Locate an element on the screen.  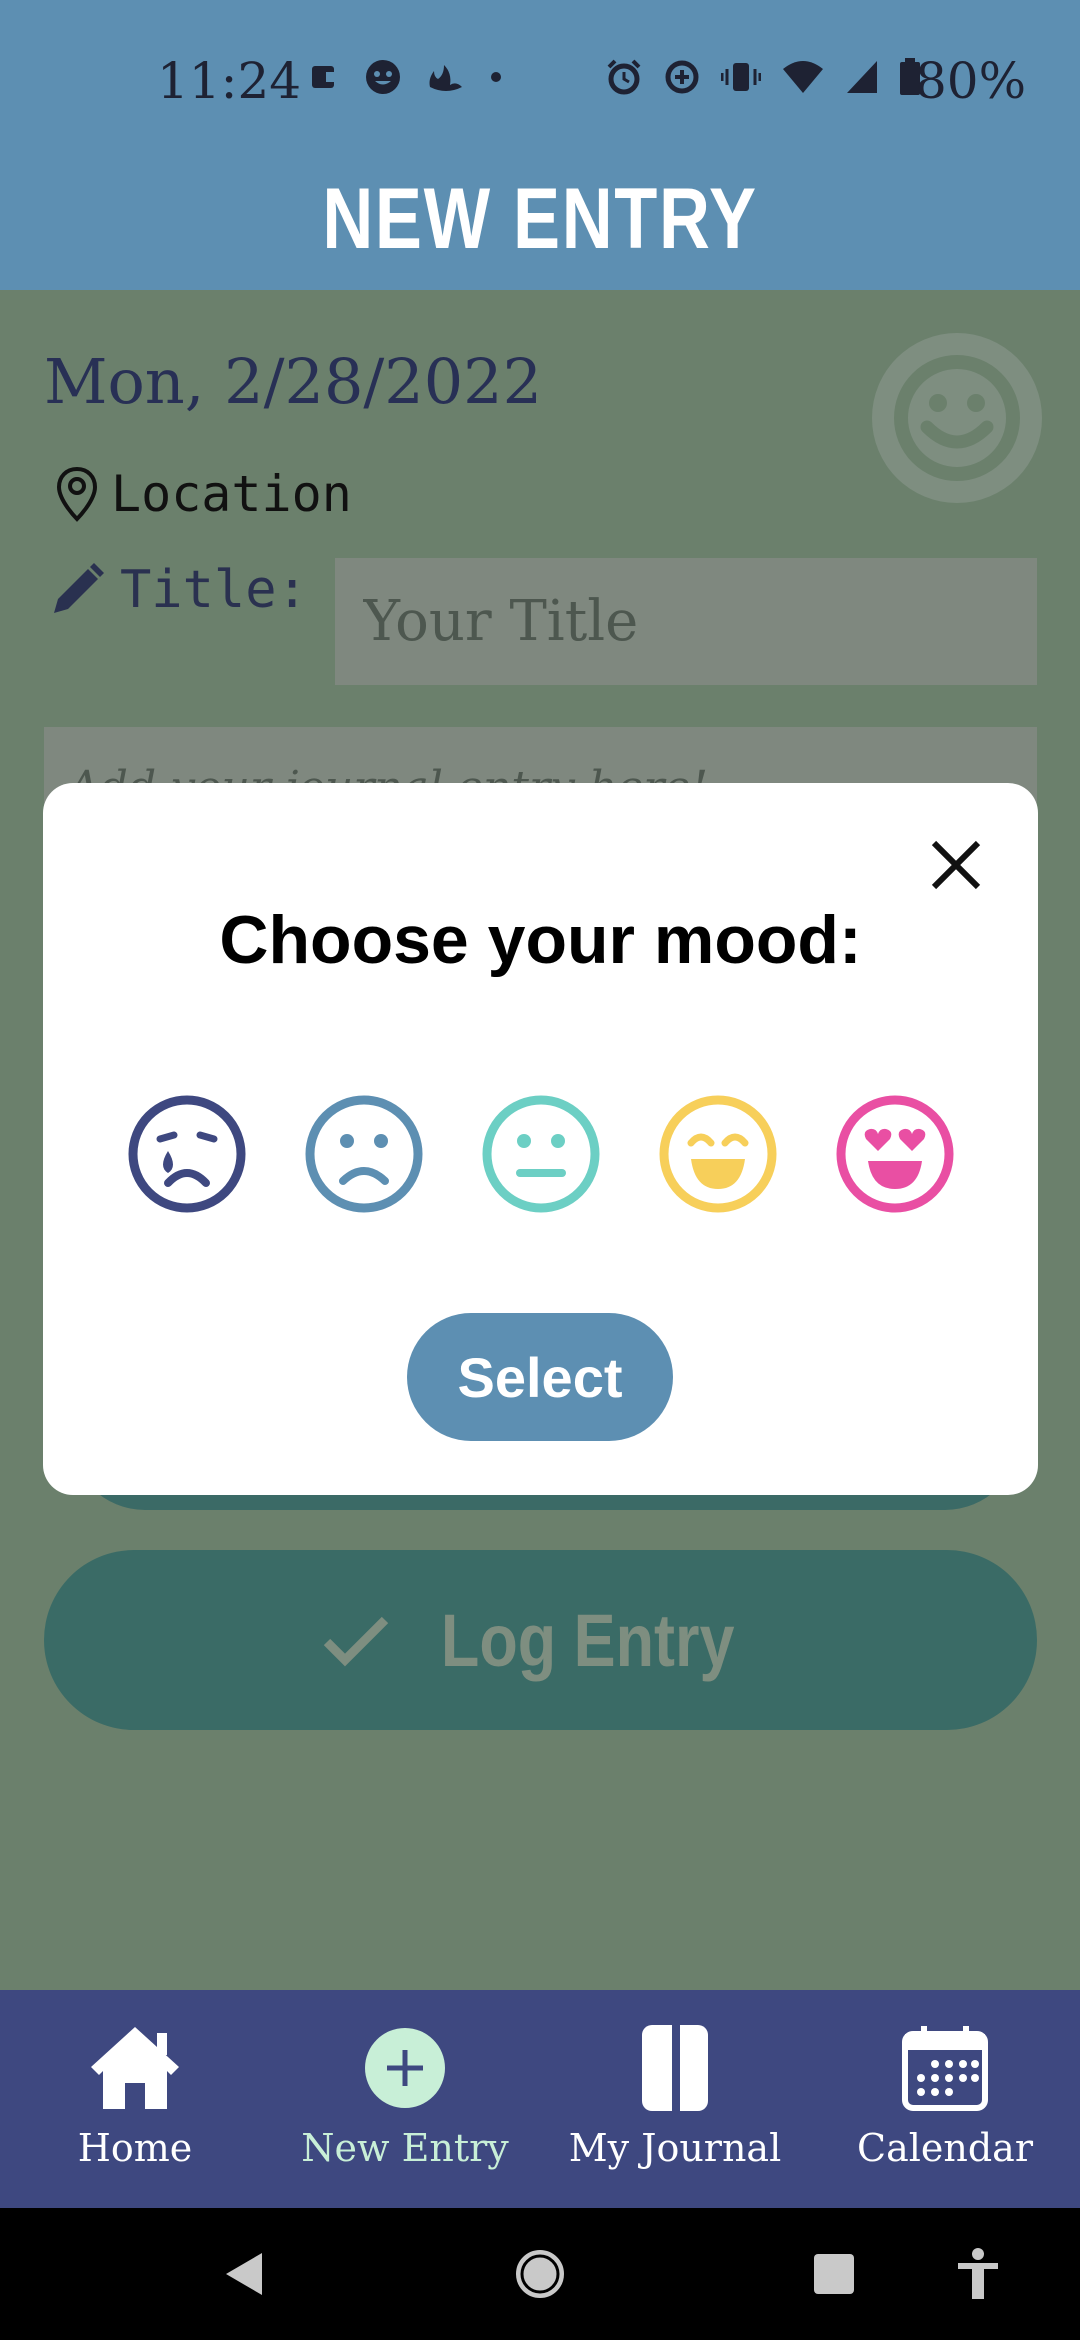
neutral-face-icon is located at coordinates (541, 1154).